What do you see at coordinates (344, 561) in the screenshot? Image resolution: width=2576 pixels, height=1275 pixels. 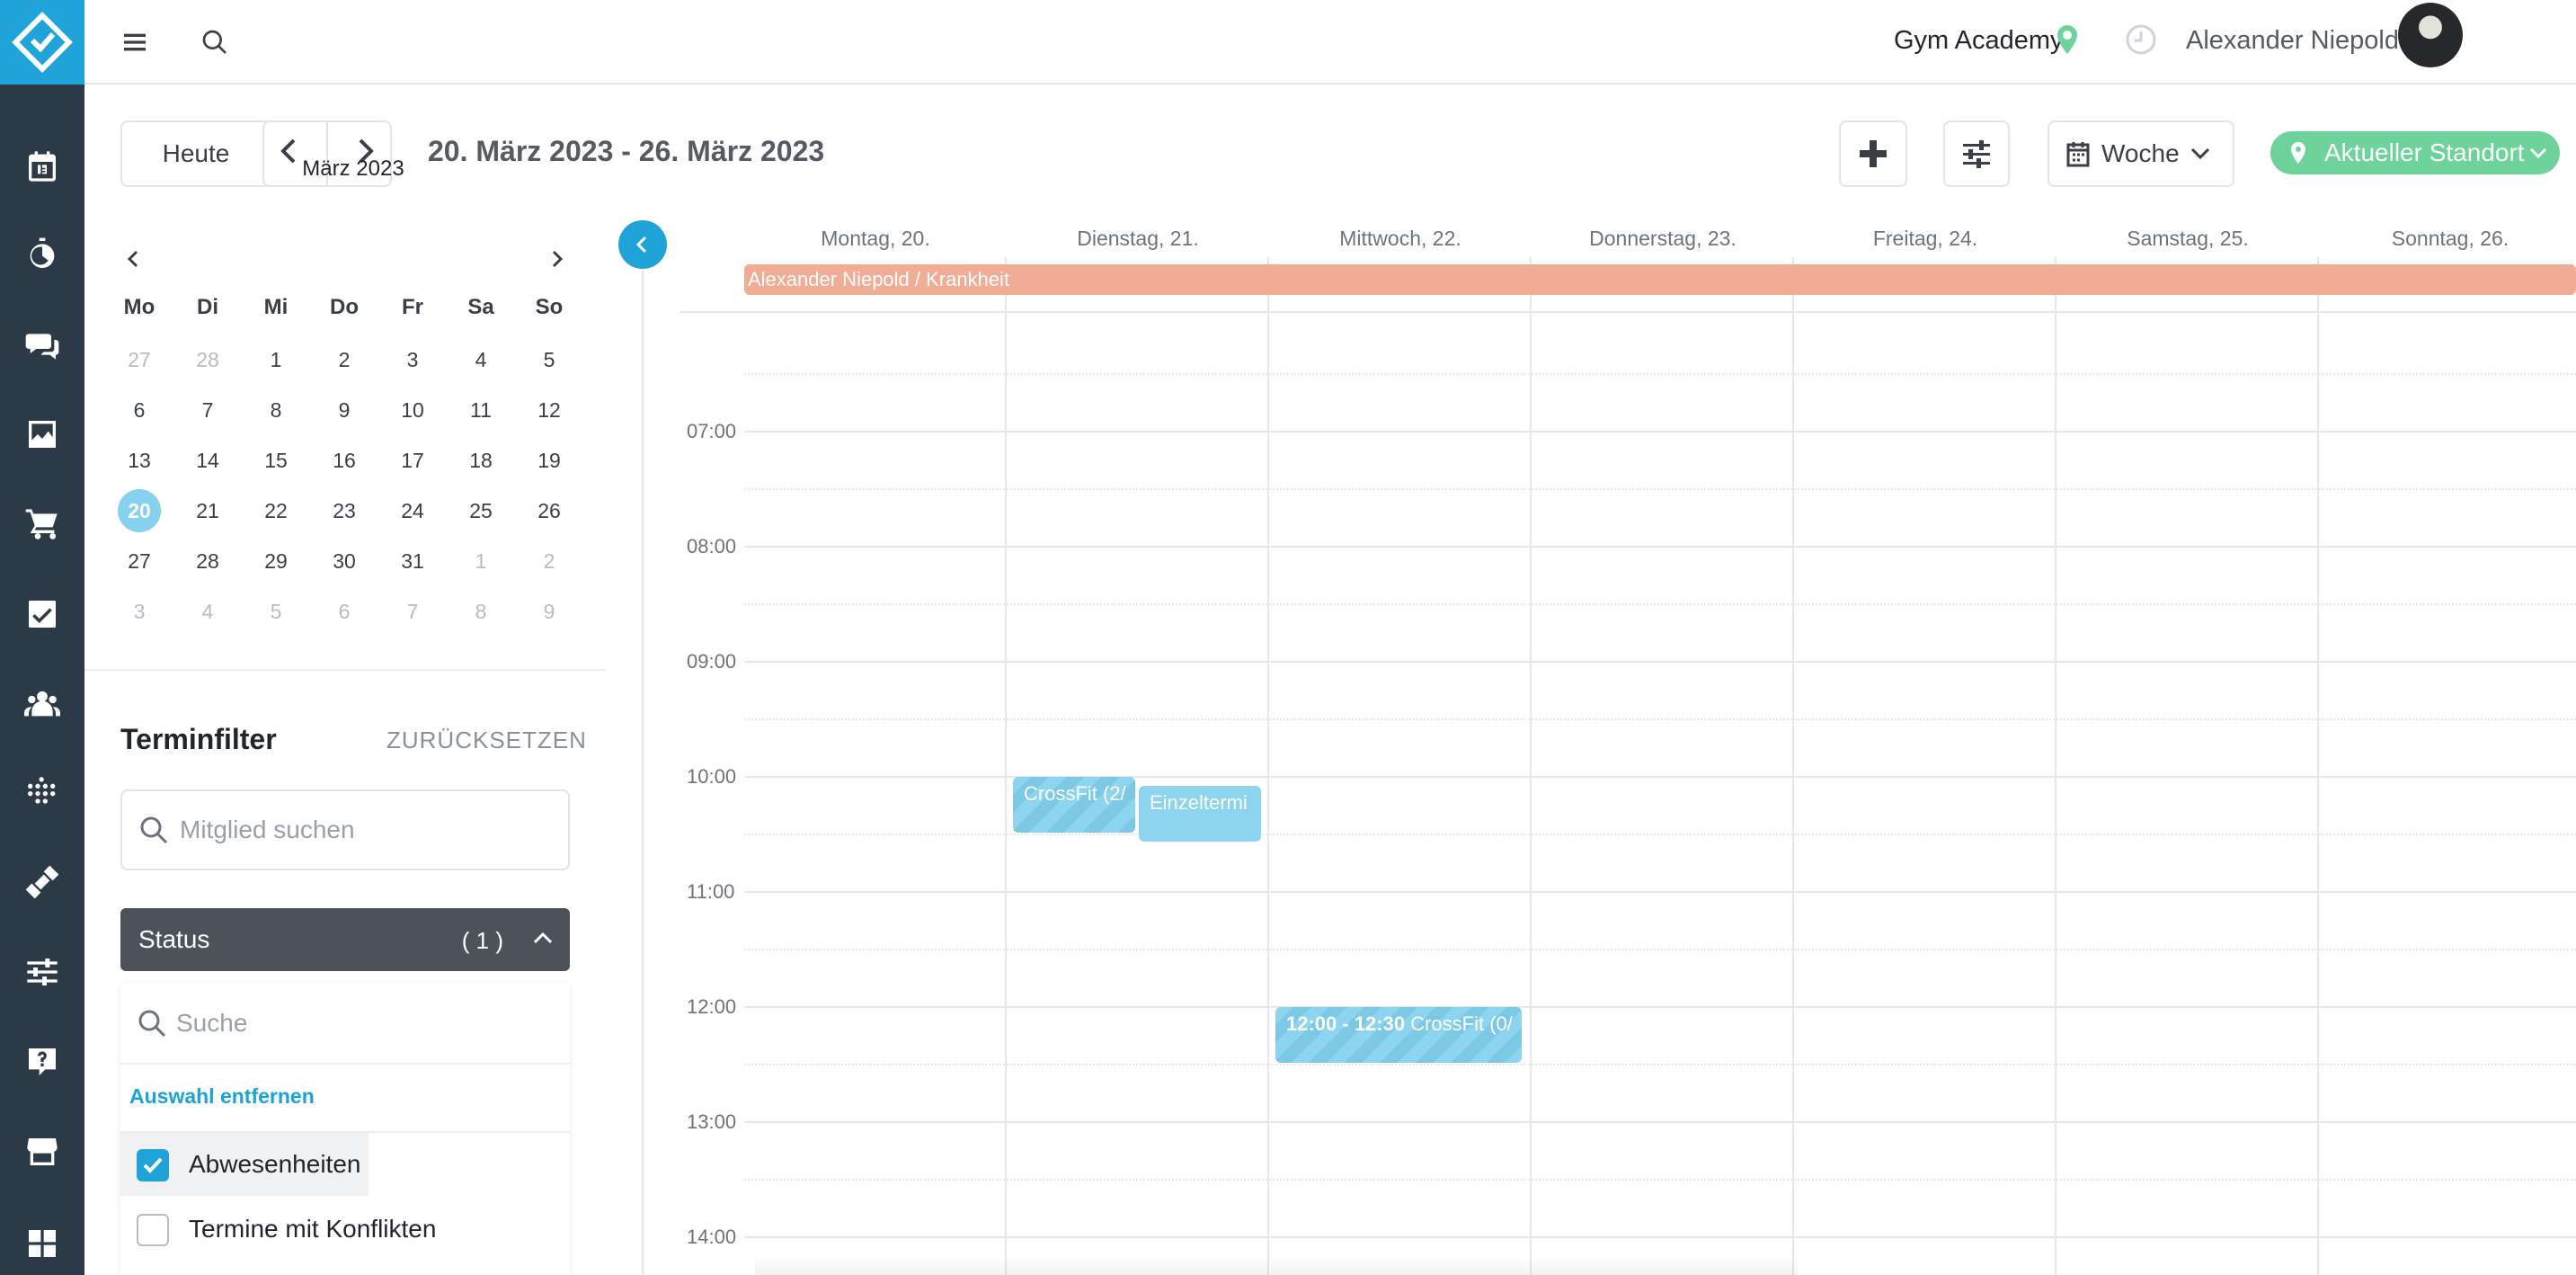 I see `mini-calendar-day: 30` at bounding box center [344, 561].